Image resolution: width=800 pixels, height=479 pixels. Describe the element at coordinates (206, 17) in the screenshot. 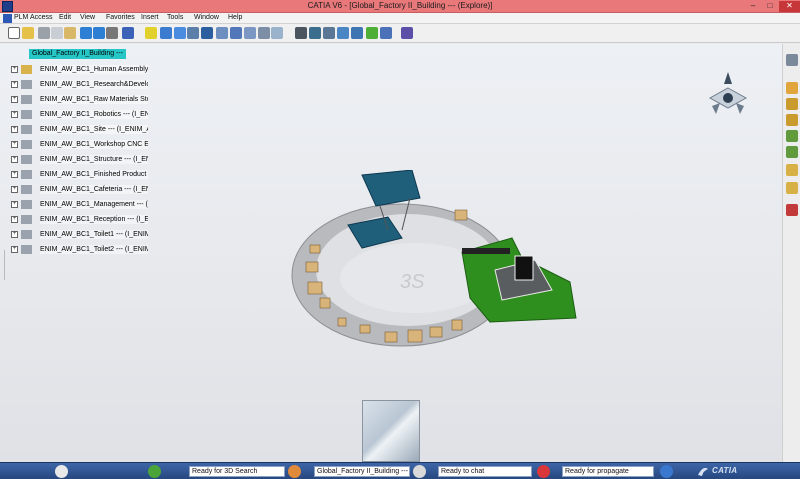

I see `menu-window: Window` at that location.